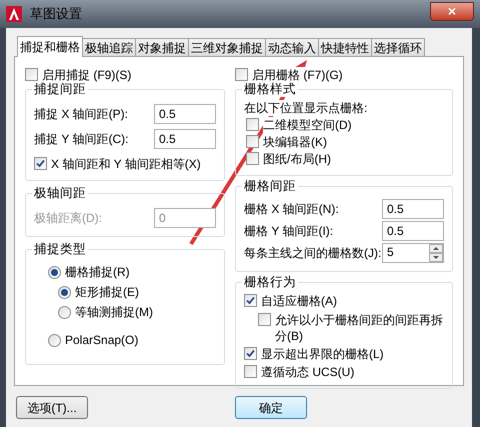 The width and height of the screenshot is (480, 427). What do you see at coordinates (87, 75) in the screenshot?
I see `checkbox-label: 启用捕捉 (F9)(S)` at bounding box center [87, 75].